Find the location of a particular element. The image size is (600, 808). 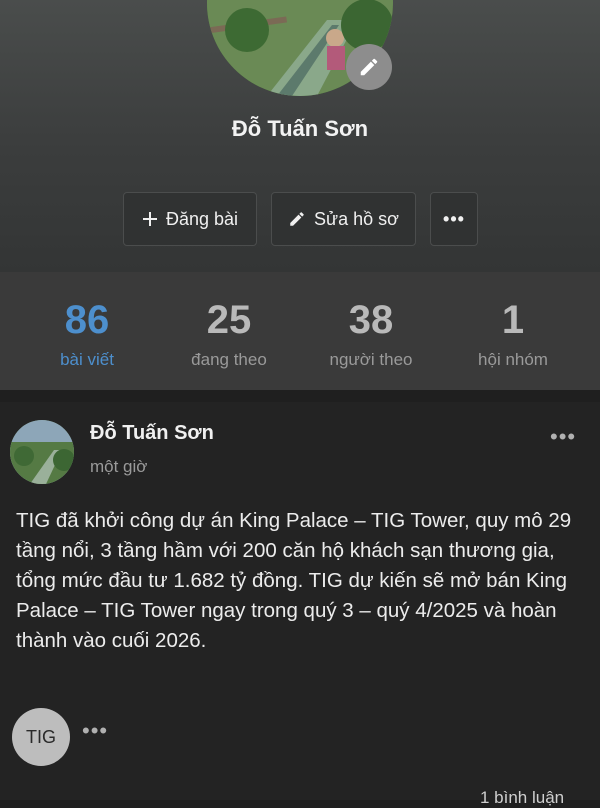

stat-posts-label: bài viết is located at coordinates (87, 359).